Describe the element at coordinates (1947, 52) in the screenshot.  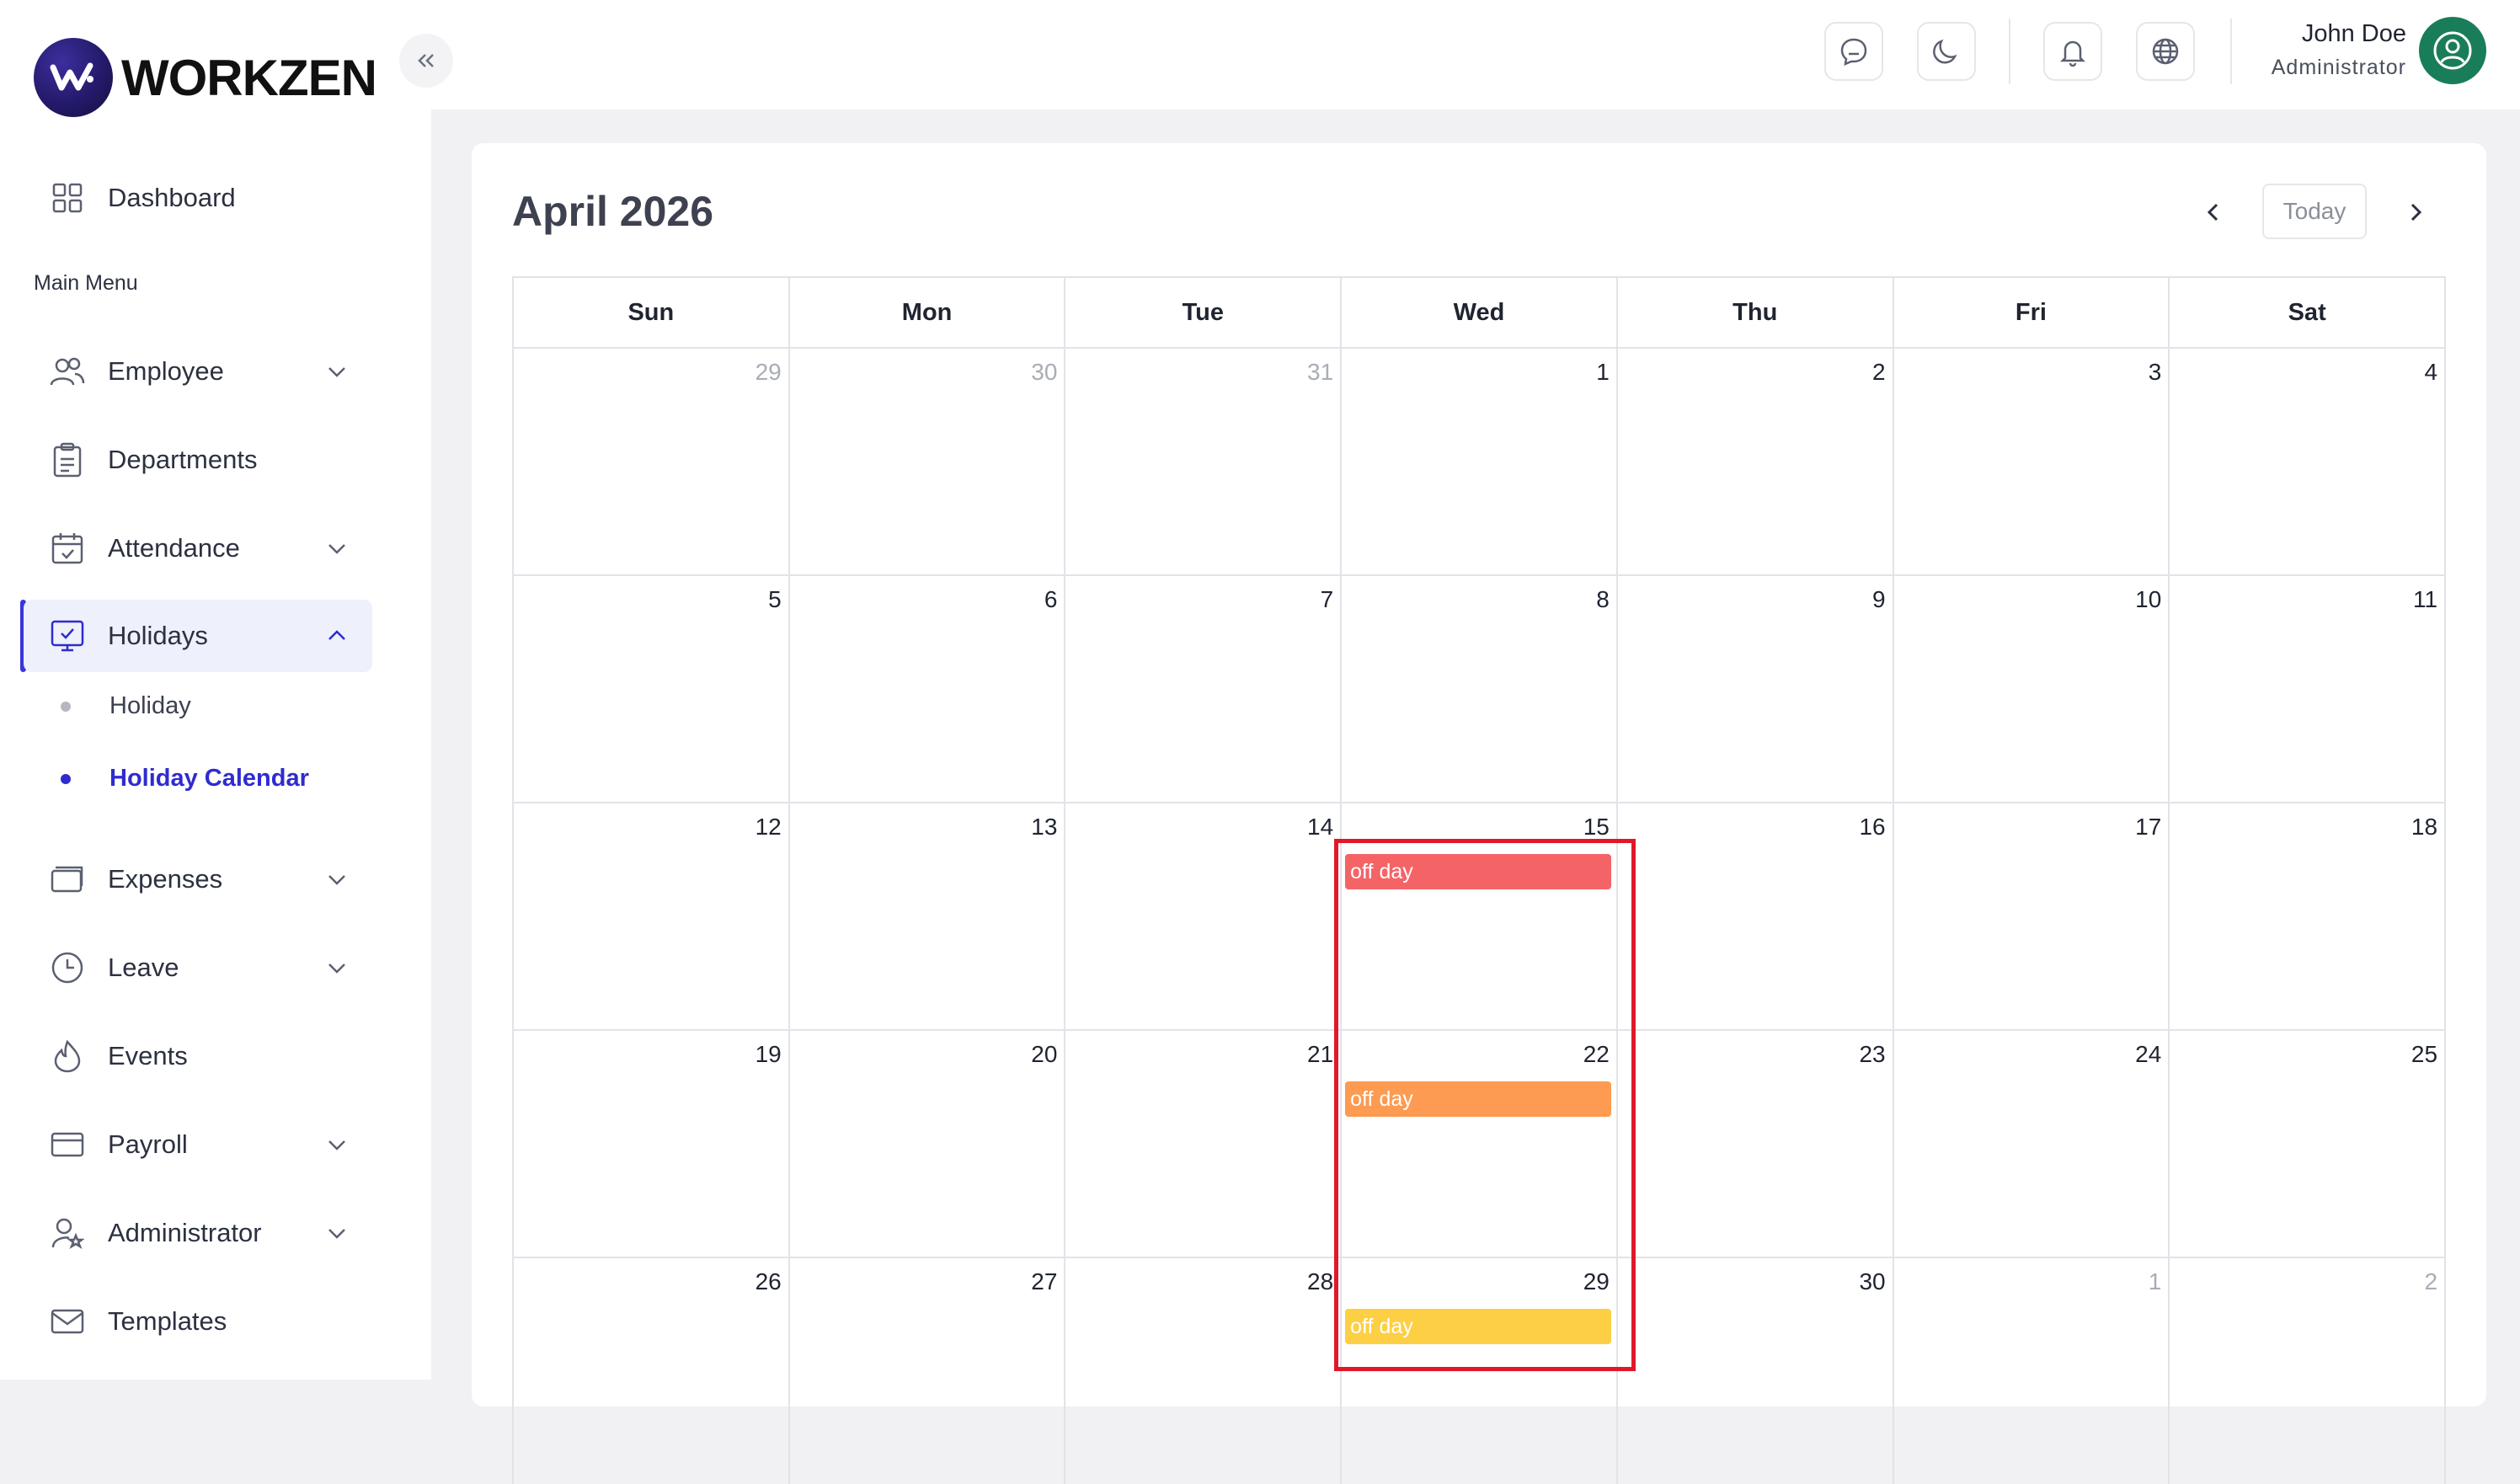
I see `dark-mode-button` at that location.